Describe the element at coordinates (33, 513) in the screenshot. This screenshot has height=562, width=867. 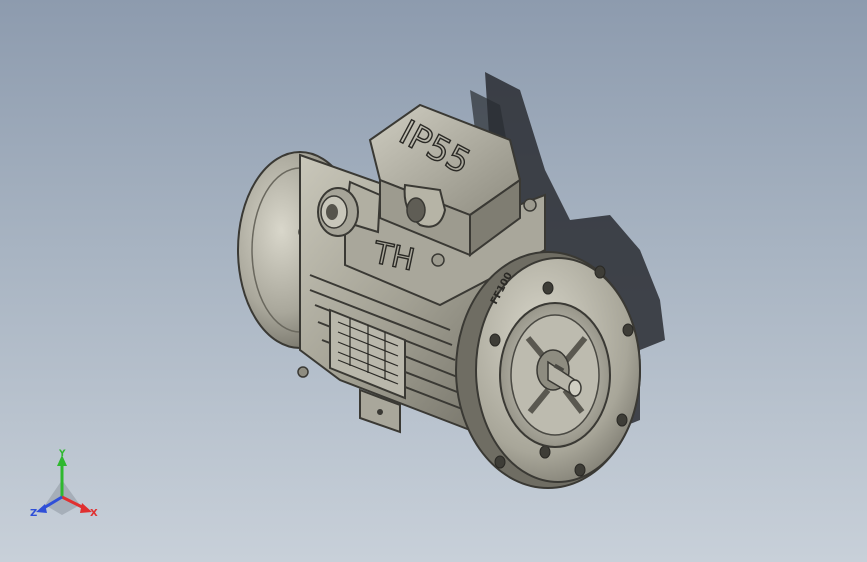
I see `z-axis-label: Z` at that location.